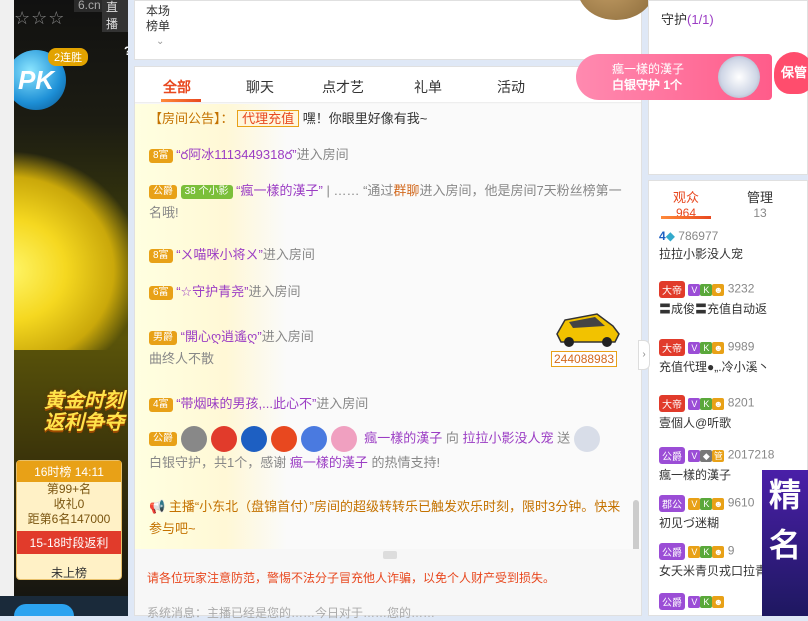  I want to click on rebate-button: 15-18时段返利, so click(69, 542).